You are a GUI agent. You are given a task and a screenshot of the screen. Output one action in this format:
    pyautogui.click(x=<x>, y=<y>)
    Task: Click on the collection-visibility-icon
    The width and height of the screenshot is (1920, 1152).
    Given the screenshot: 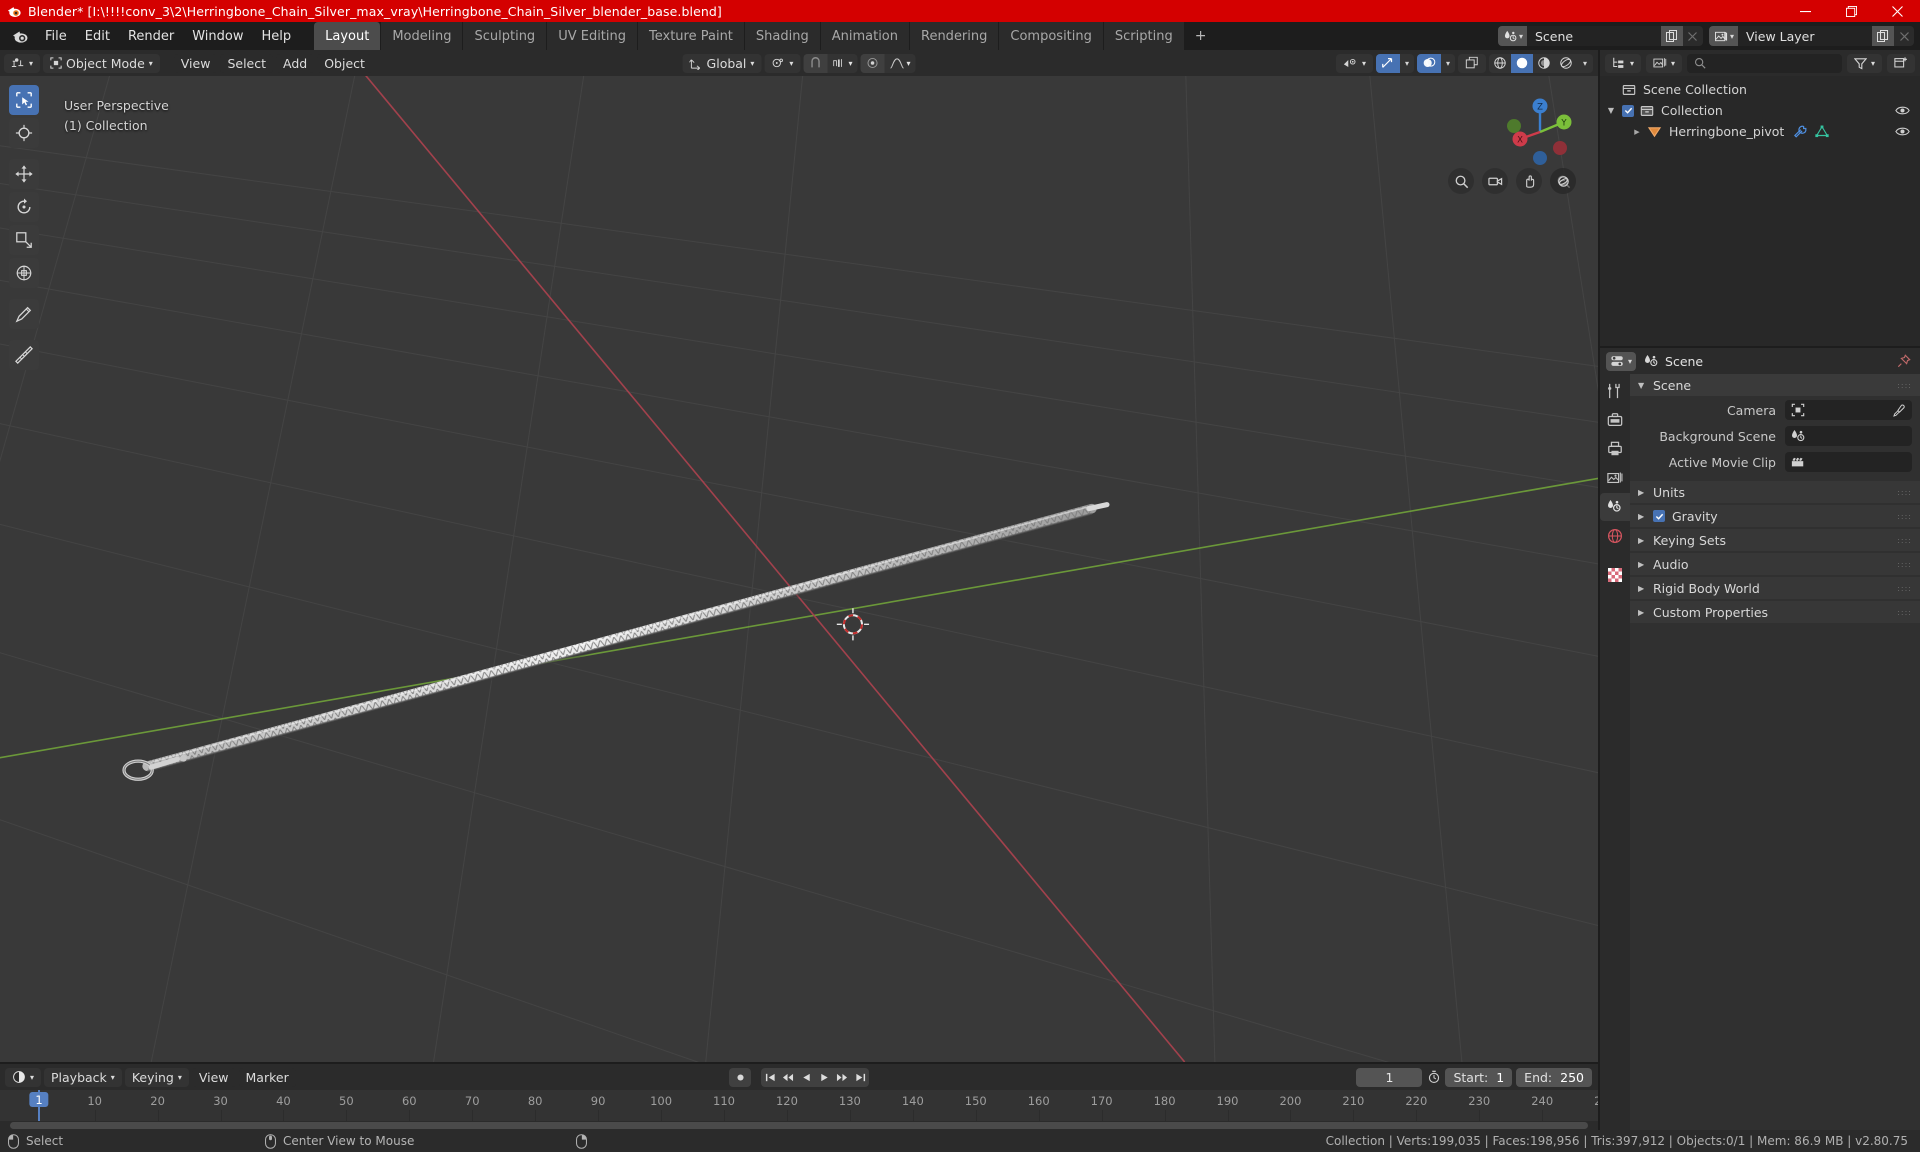 What is the action you would take?
    pyautogui.click(x=1902, y=110)
    